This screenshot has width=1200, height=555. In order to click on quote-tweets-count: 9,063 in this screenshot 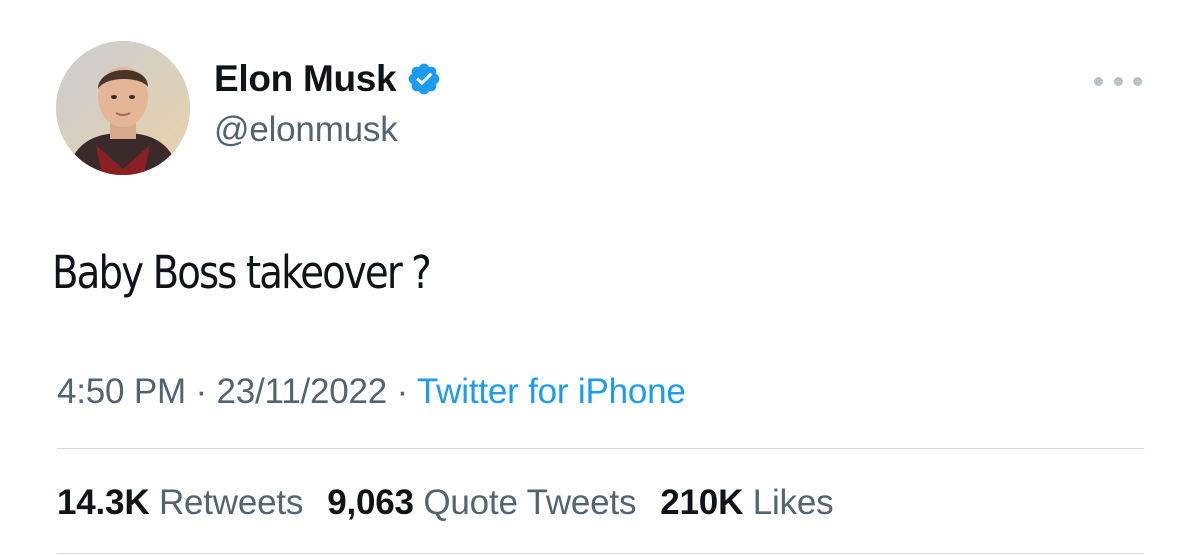, I will do `click(370, 502)`.